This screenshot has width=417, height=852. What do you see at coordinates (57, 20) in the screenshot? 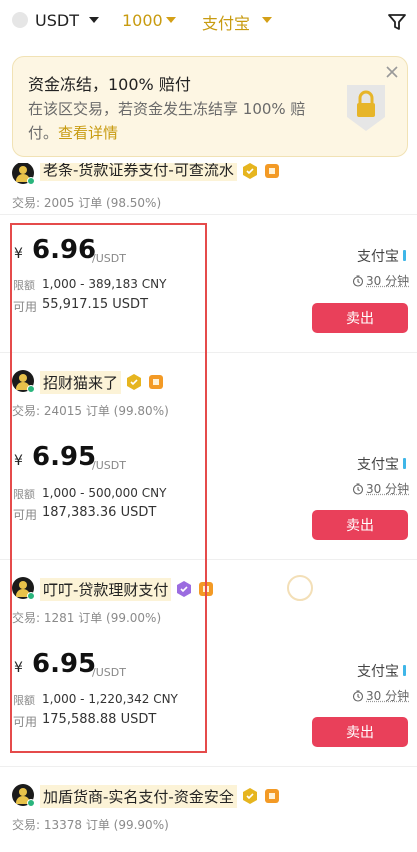
I see `coin-selector: USDT` at bounding box center [57, 20].